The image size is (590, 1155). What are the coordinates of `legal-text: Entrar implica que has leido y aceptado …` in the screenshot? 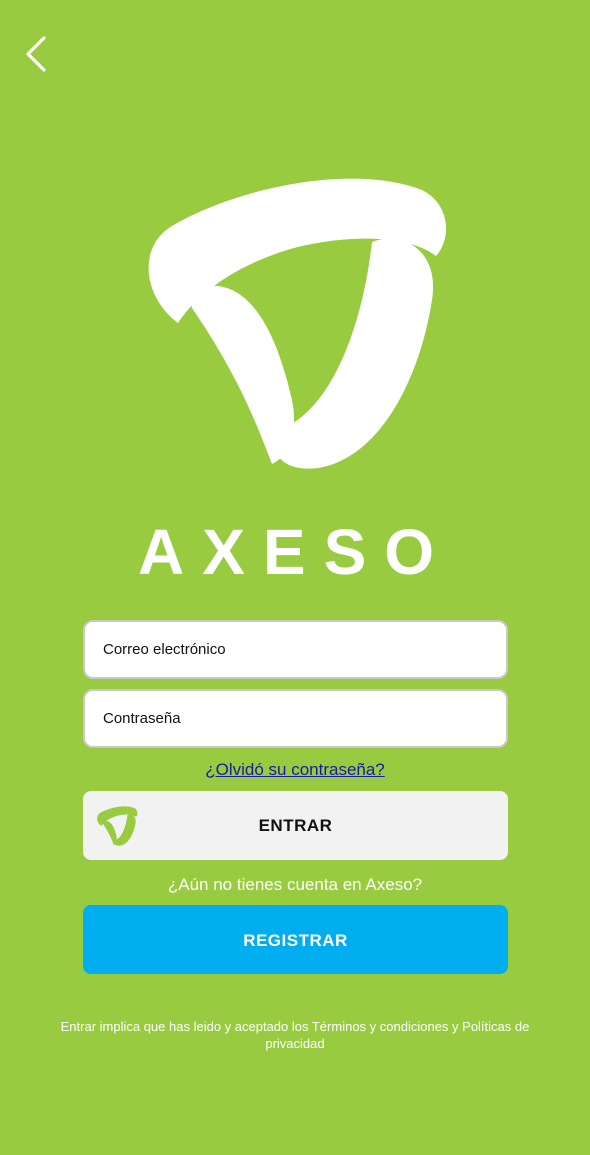 It's located at (295, 1035).